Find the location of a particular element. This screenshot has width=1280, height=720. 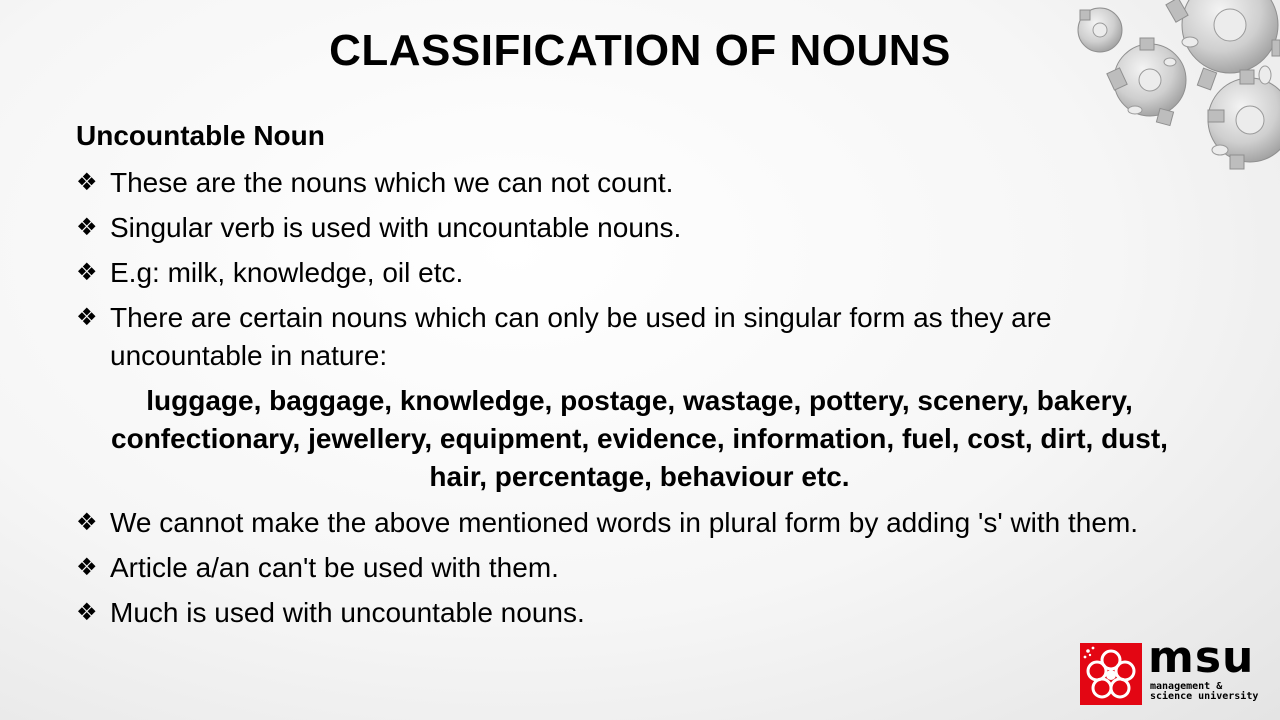

msu-logo: msu management & science university is located at coordinates (1172, 671).